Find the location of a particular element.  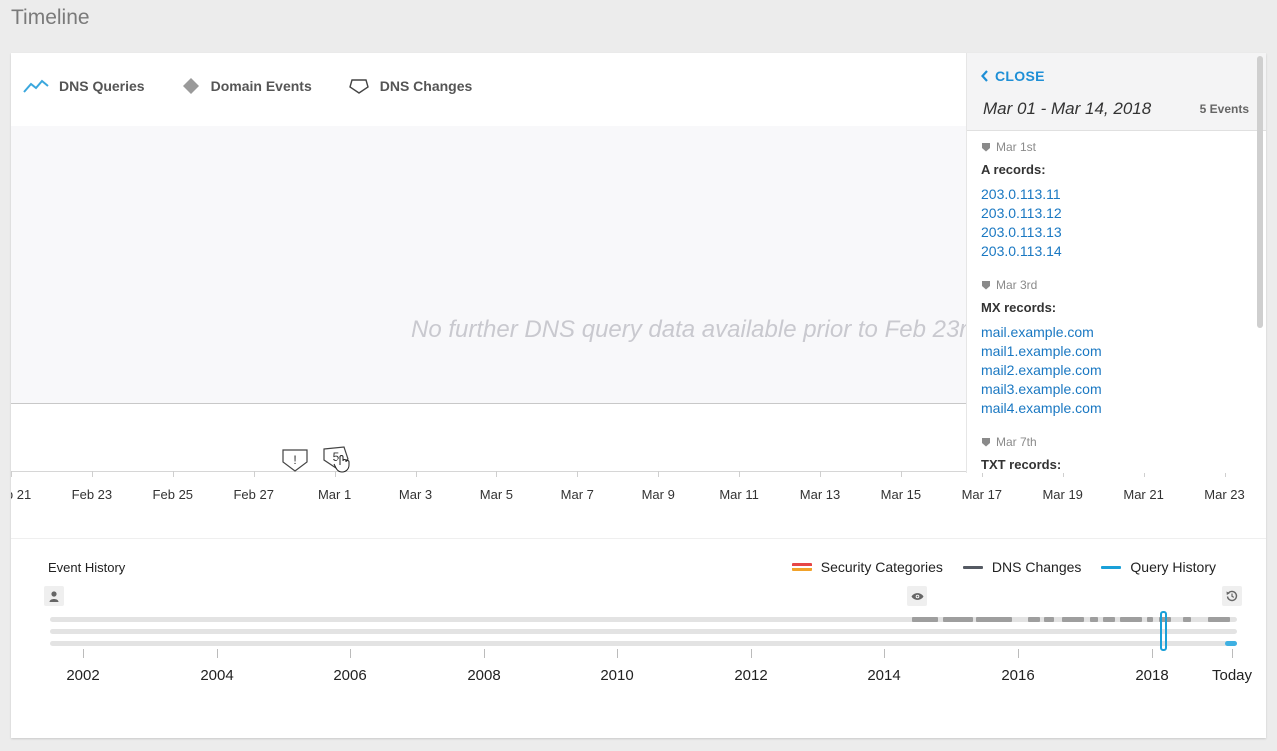

record-link: mail.example.com is located at coordinates (1116, 332).